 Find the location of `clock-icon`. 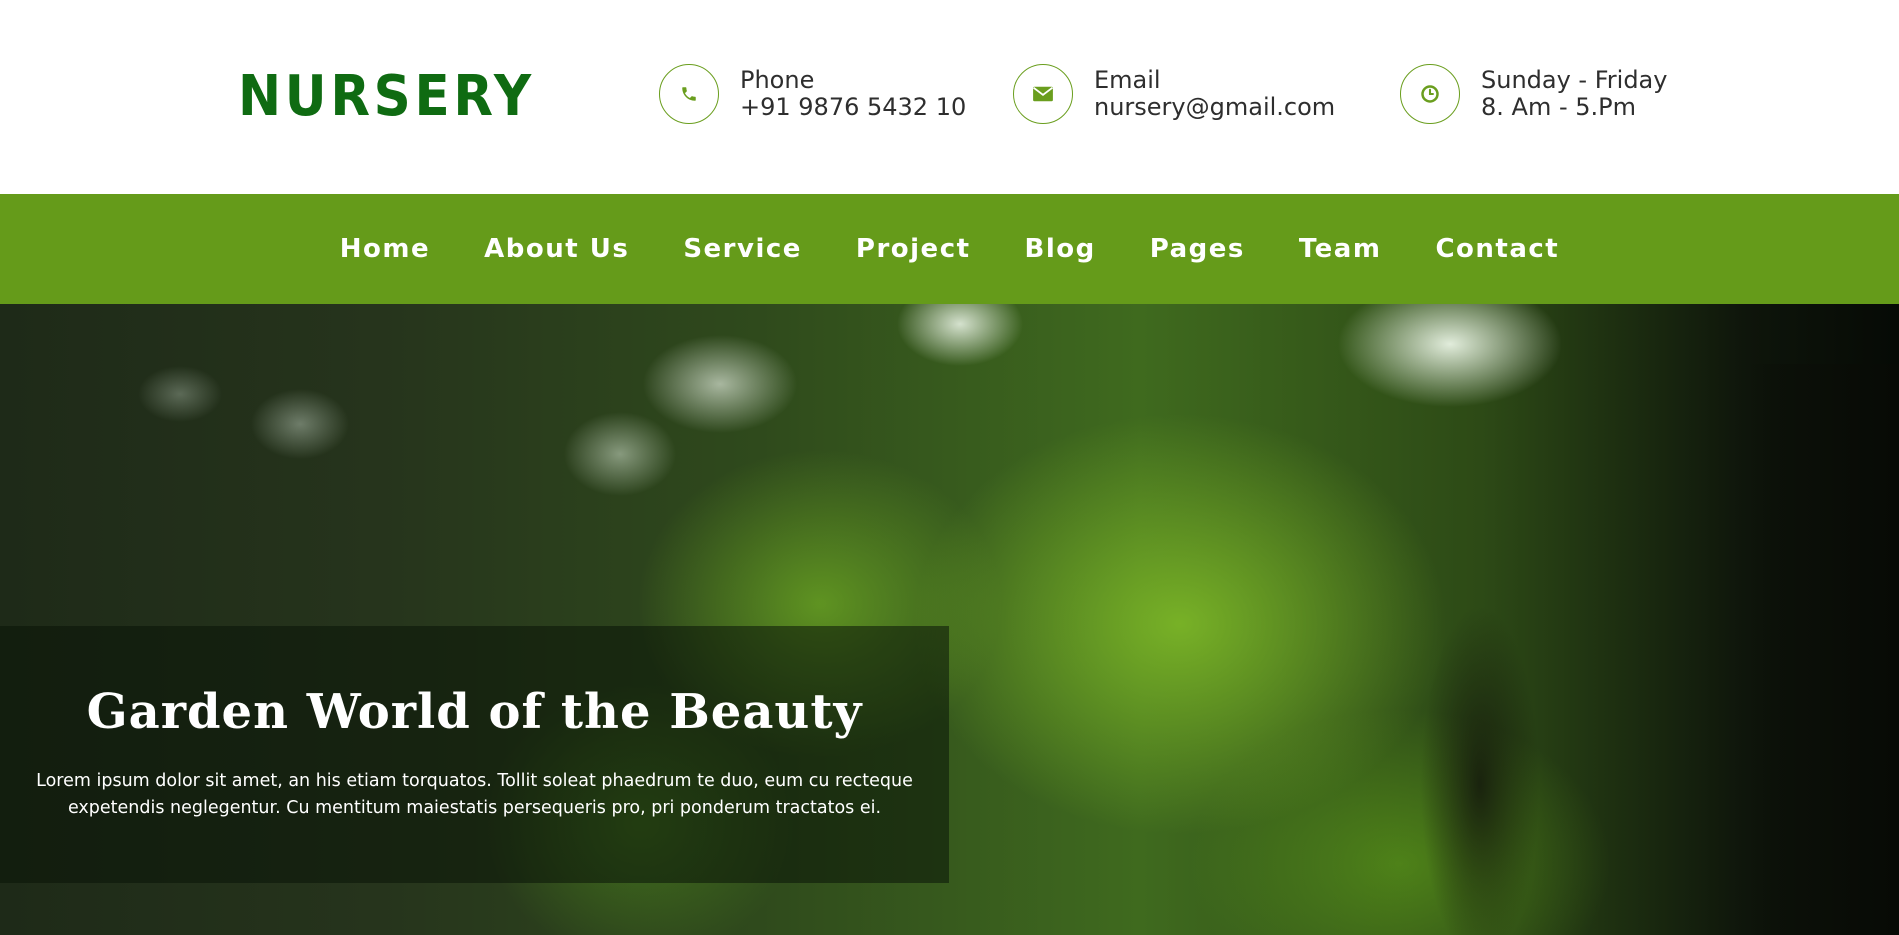

clock-icon is located at coordinates (1430, 94).